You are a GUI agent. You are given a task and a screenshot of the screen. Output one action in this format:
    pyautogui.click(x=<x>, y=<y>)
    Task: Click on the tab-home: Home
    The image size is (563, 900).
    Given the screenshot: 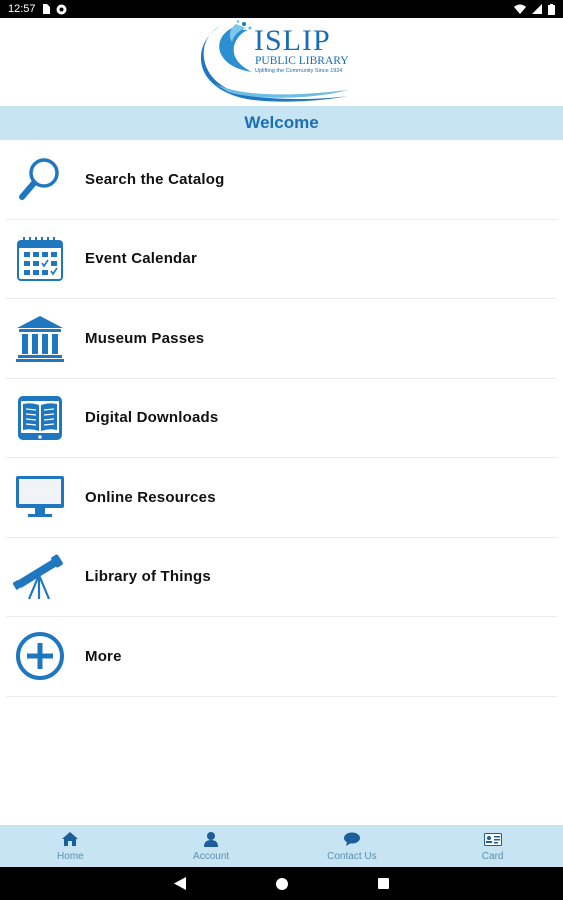 What is the action you would take?
    pyautogui.click(x=70, y=846)
    